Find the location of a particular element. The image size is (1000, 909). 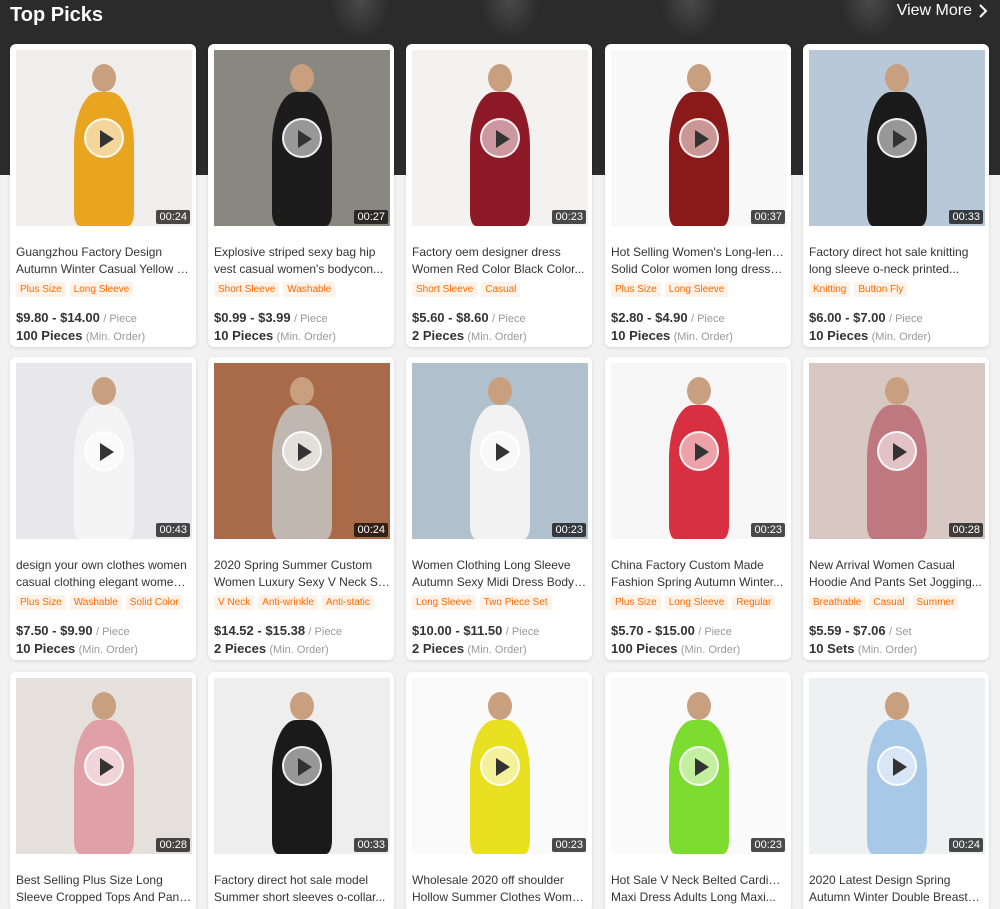

product-tags: Short Sleeve Washable is located at coordinates (275, 289).